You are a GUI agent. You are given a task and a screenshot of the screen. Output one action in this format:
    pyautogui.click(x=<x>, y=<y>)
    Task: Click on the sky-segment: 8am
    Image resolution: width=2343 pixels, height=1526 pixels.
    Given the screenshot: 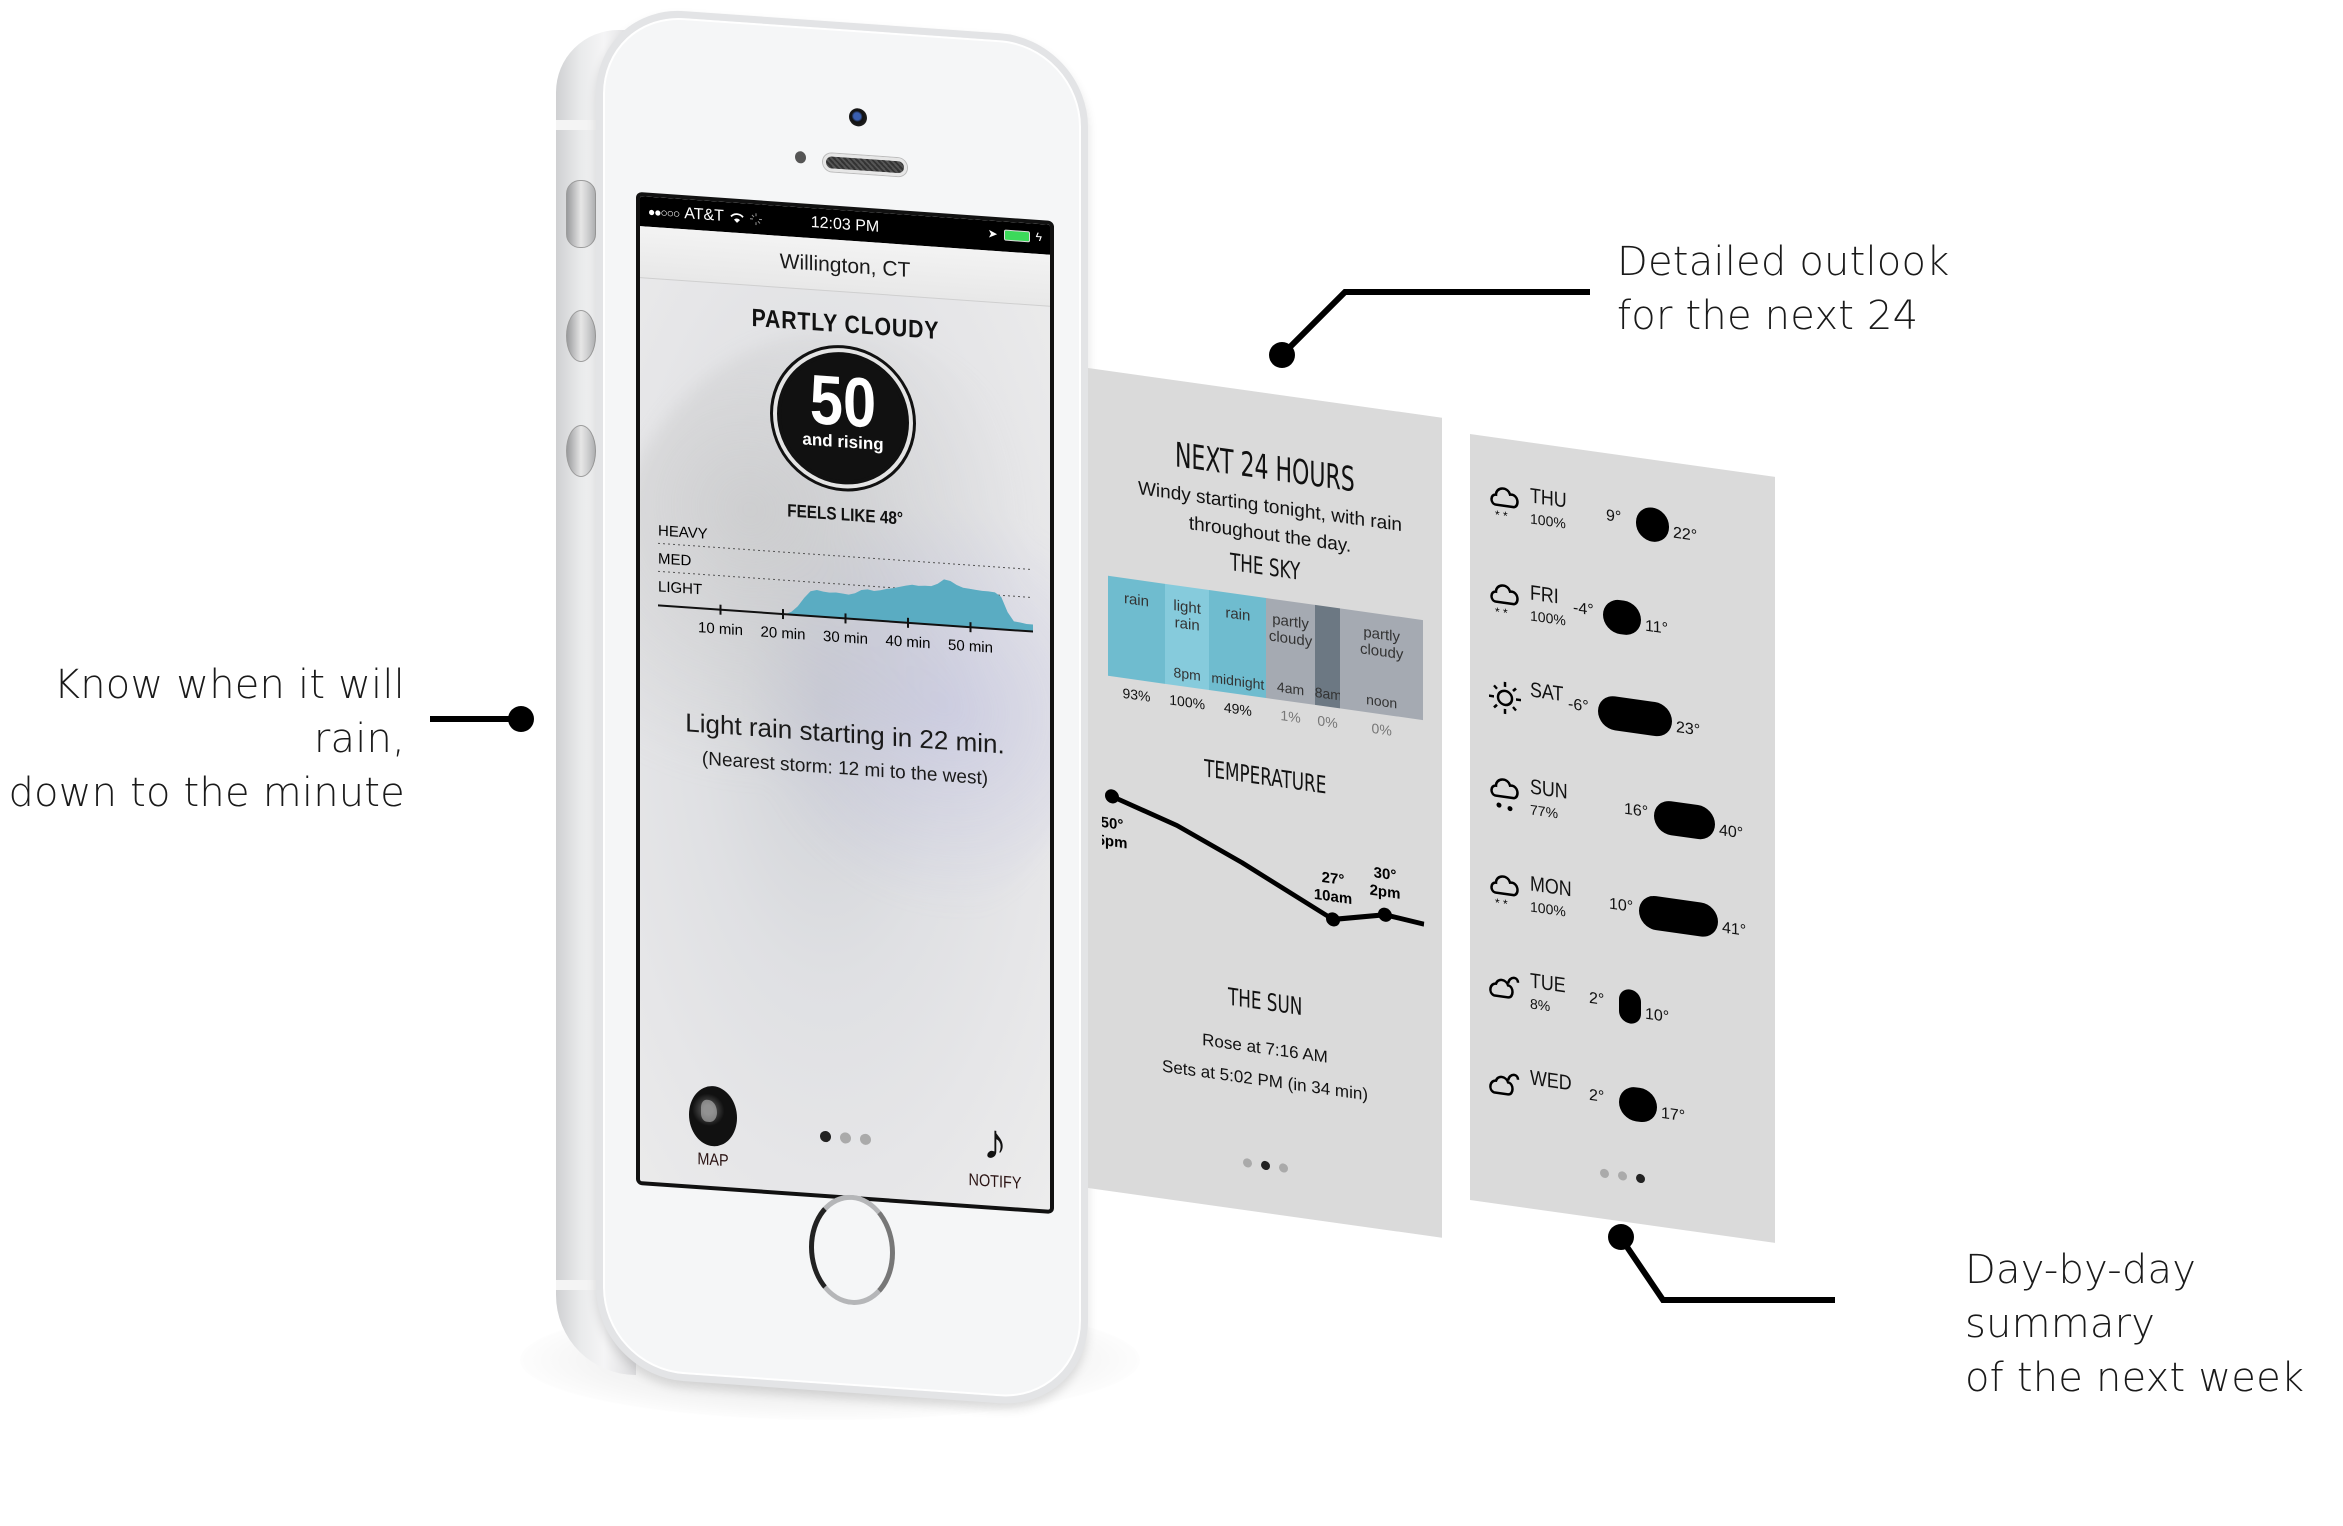 What is the action you would take?
    pyautogui.click(x=1328, y=656)
    